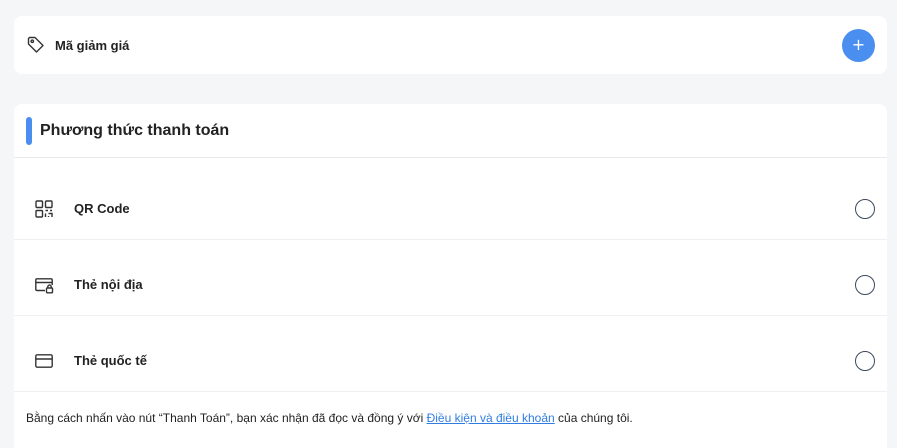 The height and width of the screenshot is (448, 897). Describe the element at coordinates (44, 361) in the screenshot. I see `credit-card-icon` at that location.